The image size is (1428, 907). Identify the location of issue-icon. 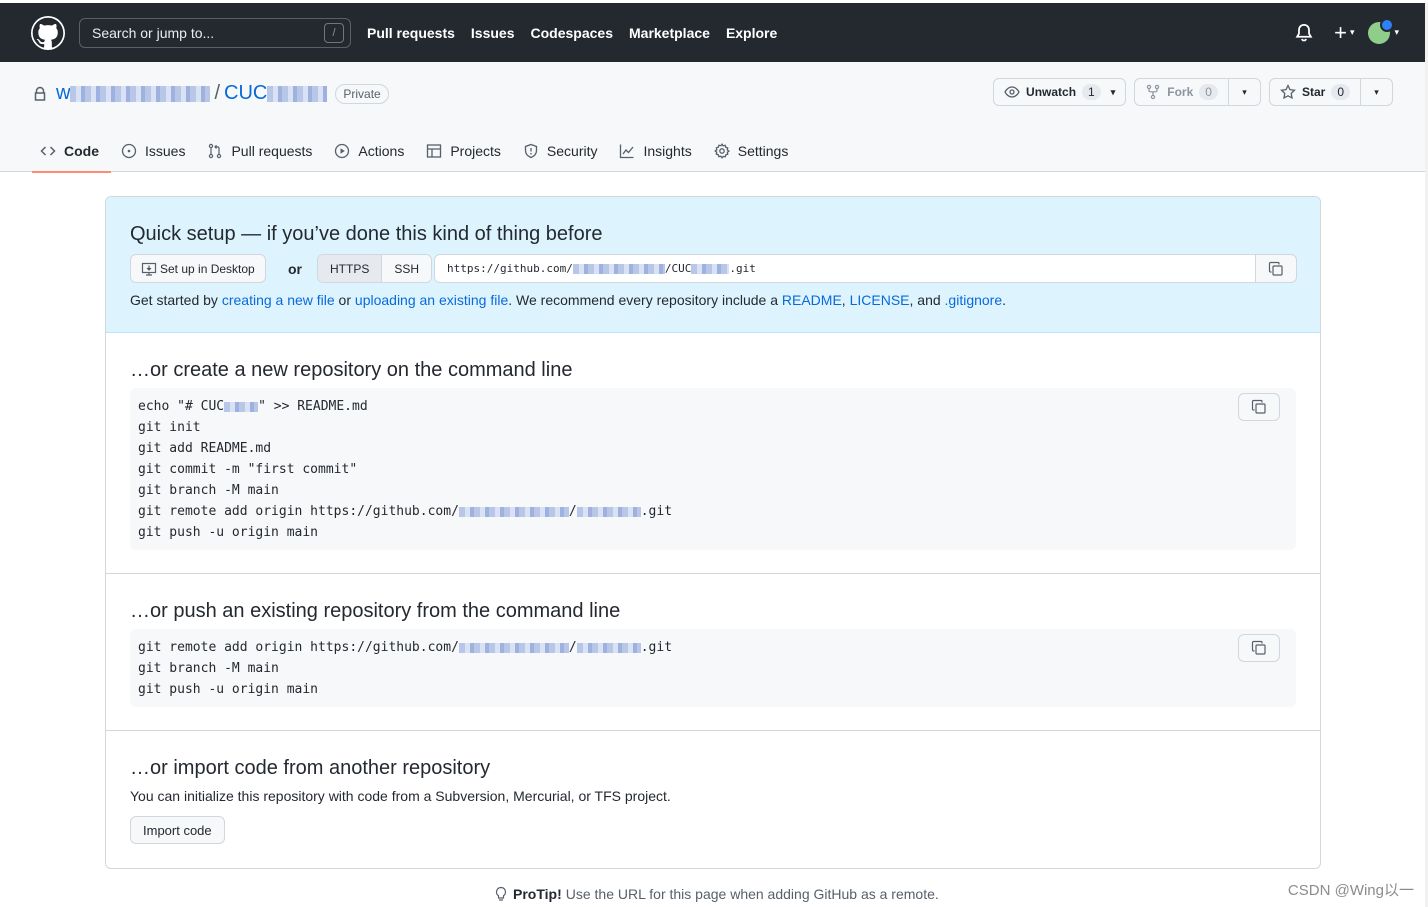
(129, 151).